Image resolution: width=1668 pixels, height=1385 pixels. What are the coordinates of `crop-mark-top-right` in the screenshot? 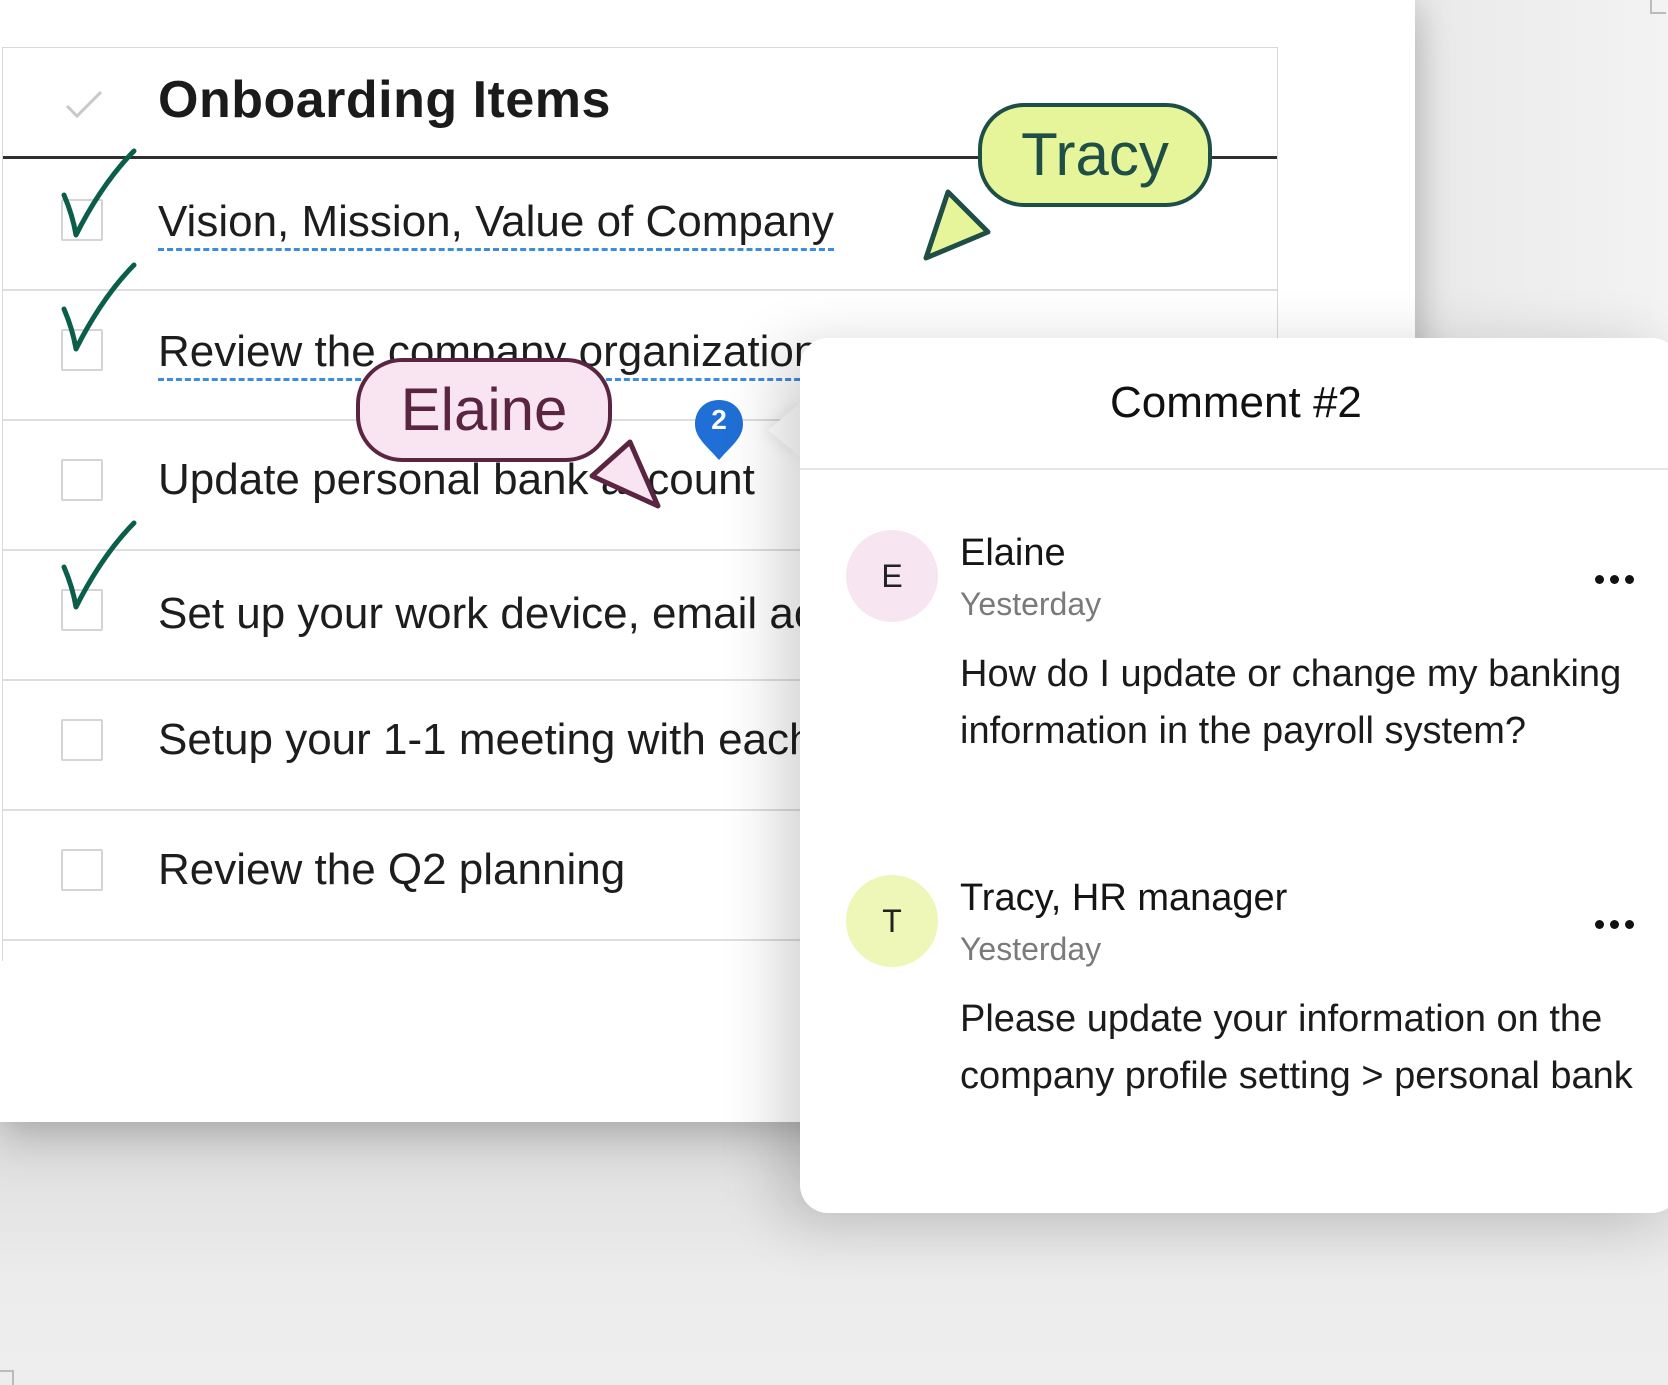 It's located at (1658, 7).